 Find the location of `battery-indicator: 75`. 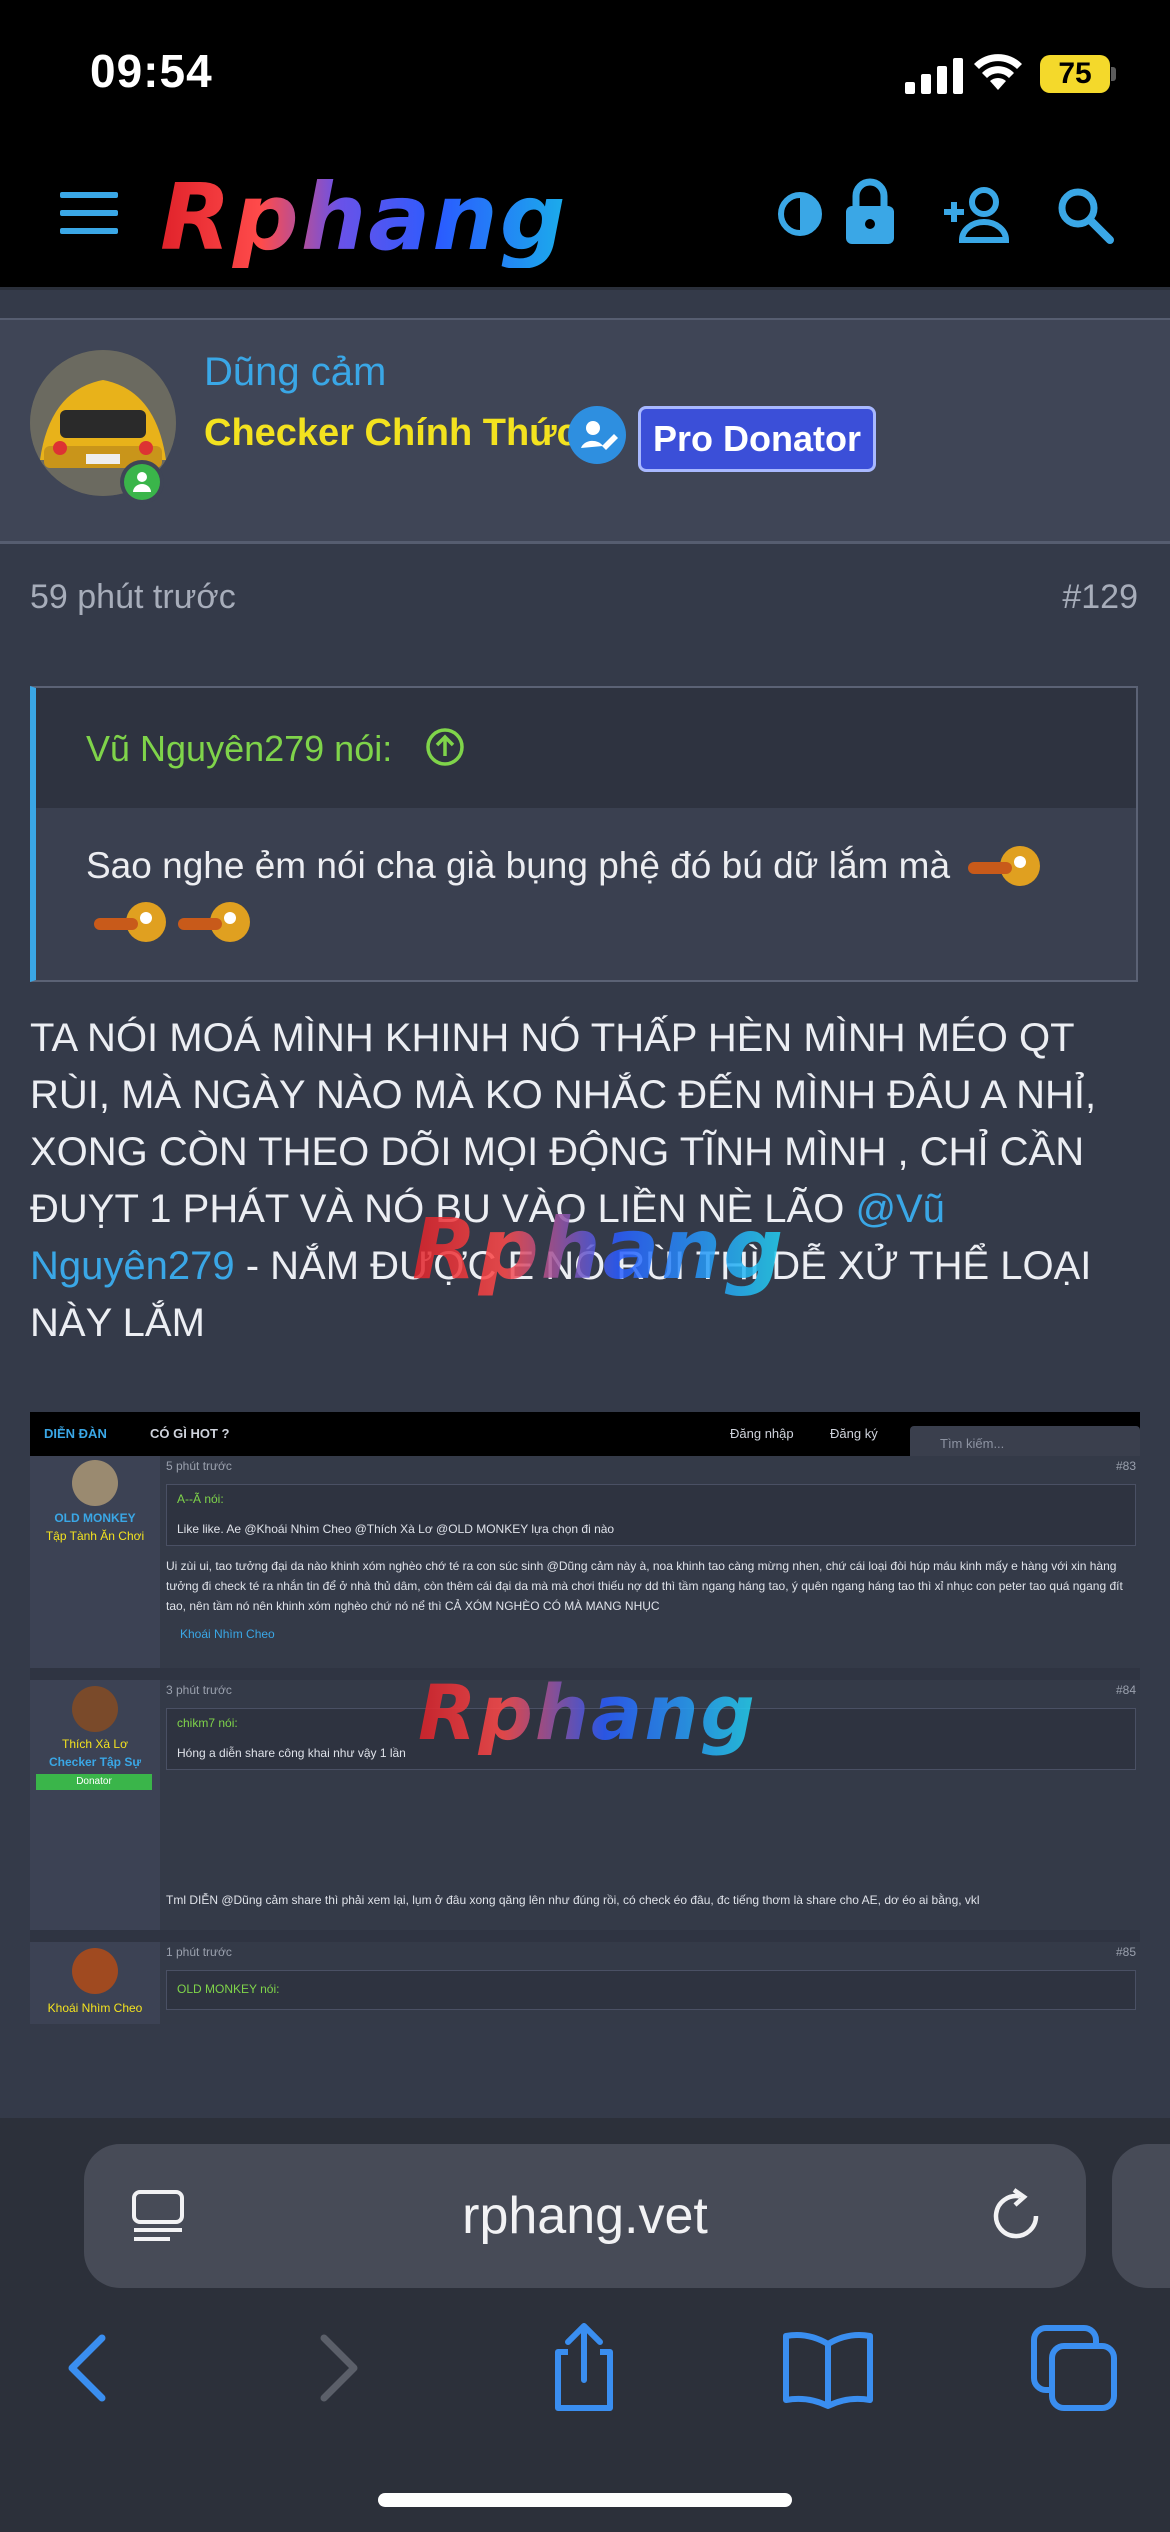

battery-indicator: 75 is located at coordinates (1078, 74).